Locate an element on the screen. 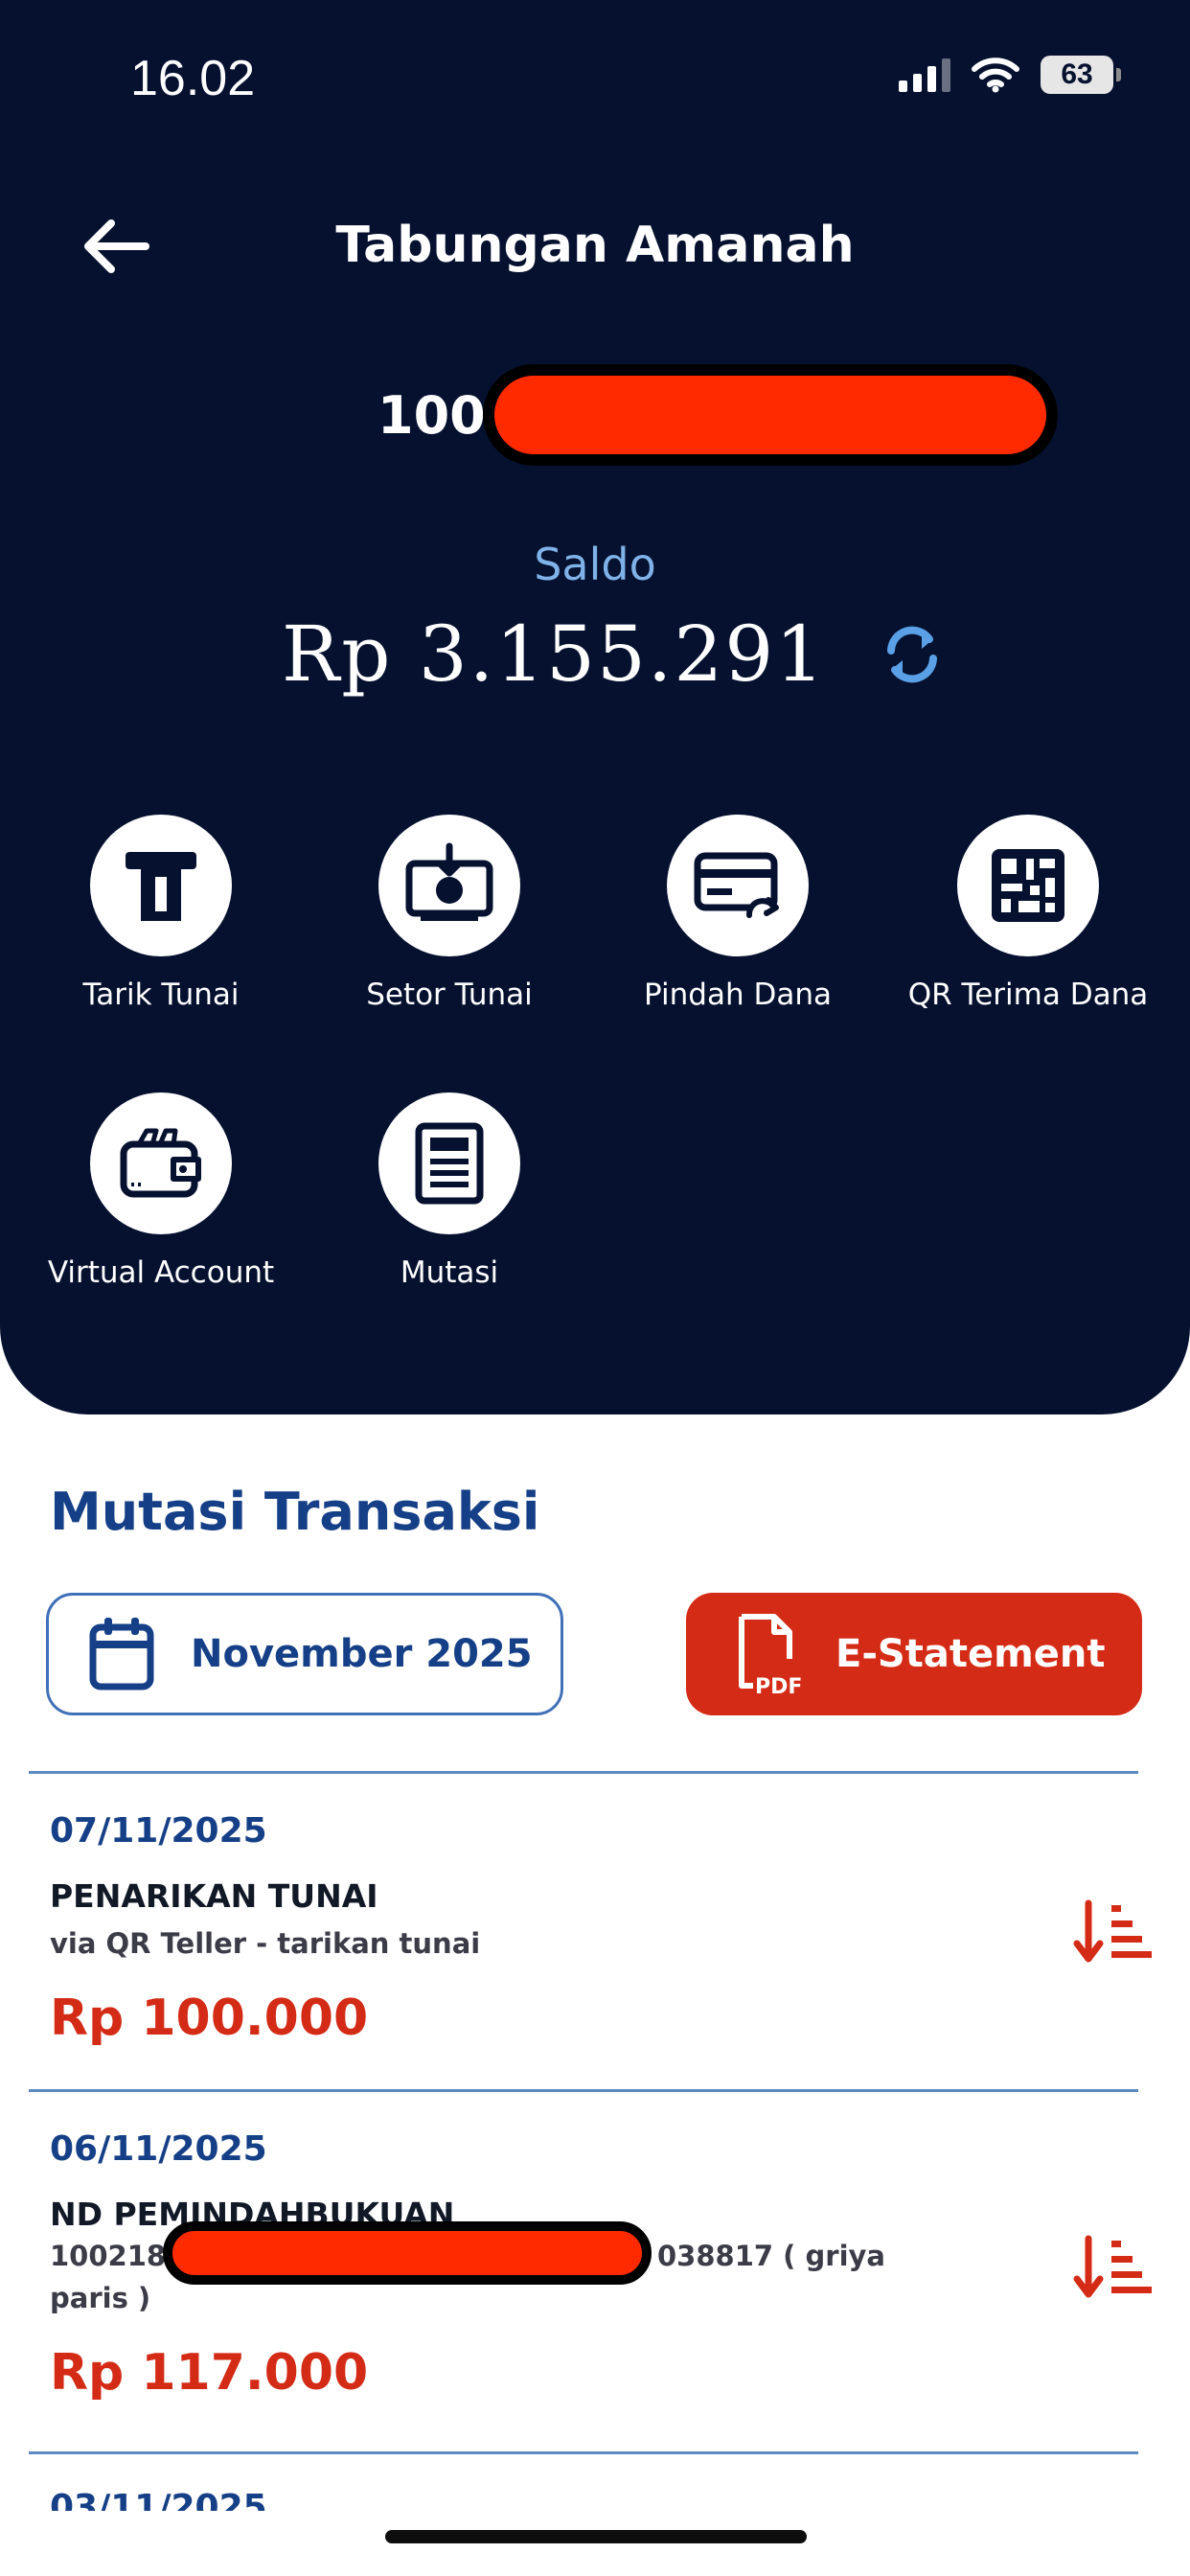 Image resolution: width=1190 pixels, height=2576 pixels. pdf-badge-text: PDF is located at coordinates (779, 1686).